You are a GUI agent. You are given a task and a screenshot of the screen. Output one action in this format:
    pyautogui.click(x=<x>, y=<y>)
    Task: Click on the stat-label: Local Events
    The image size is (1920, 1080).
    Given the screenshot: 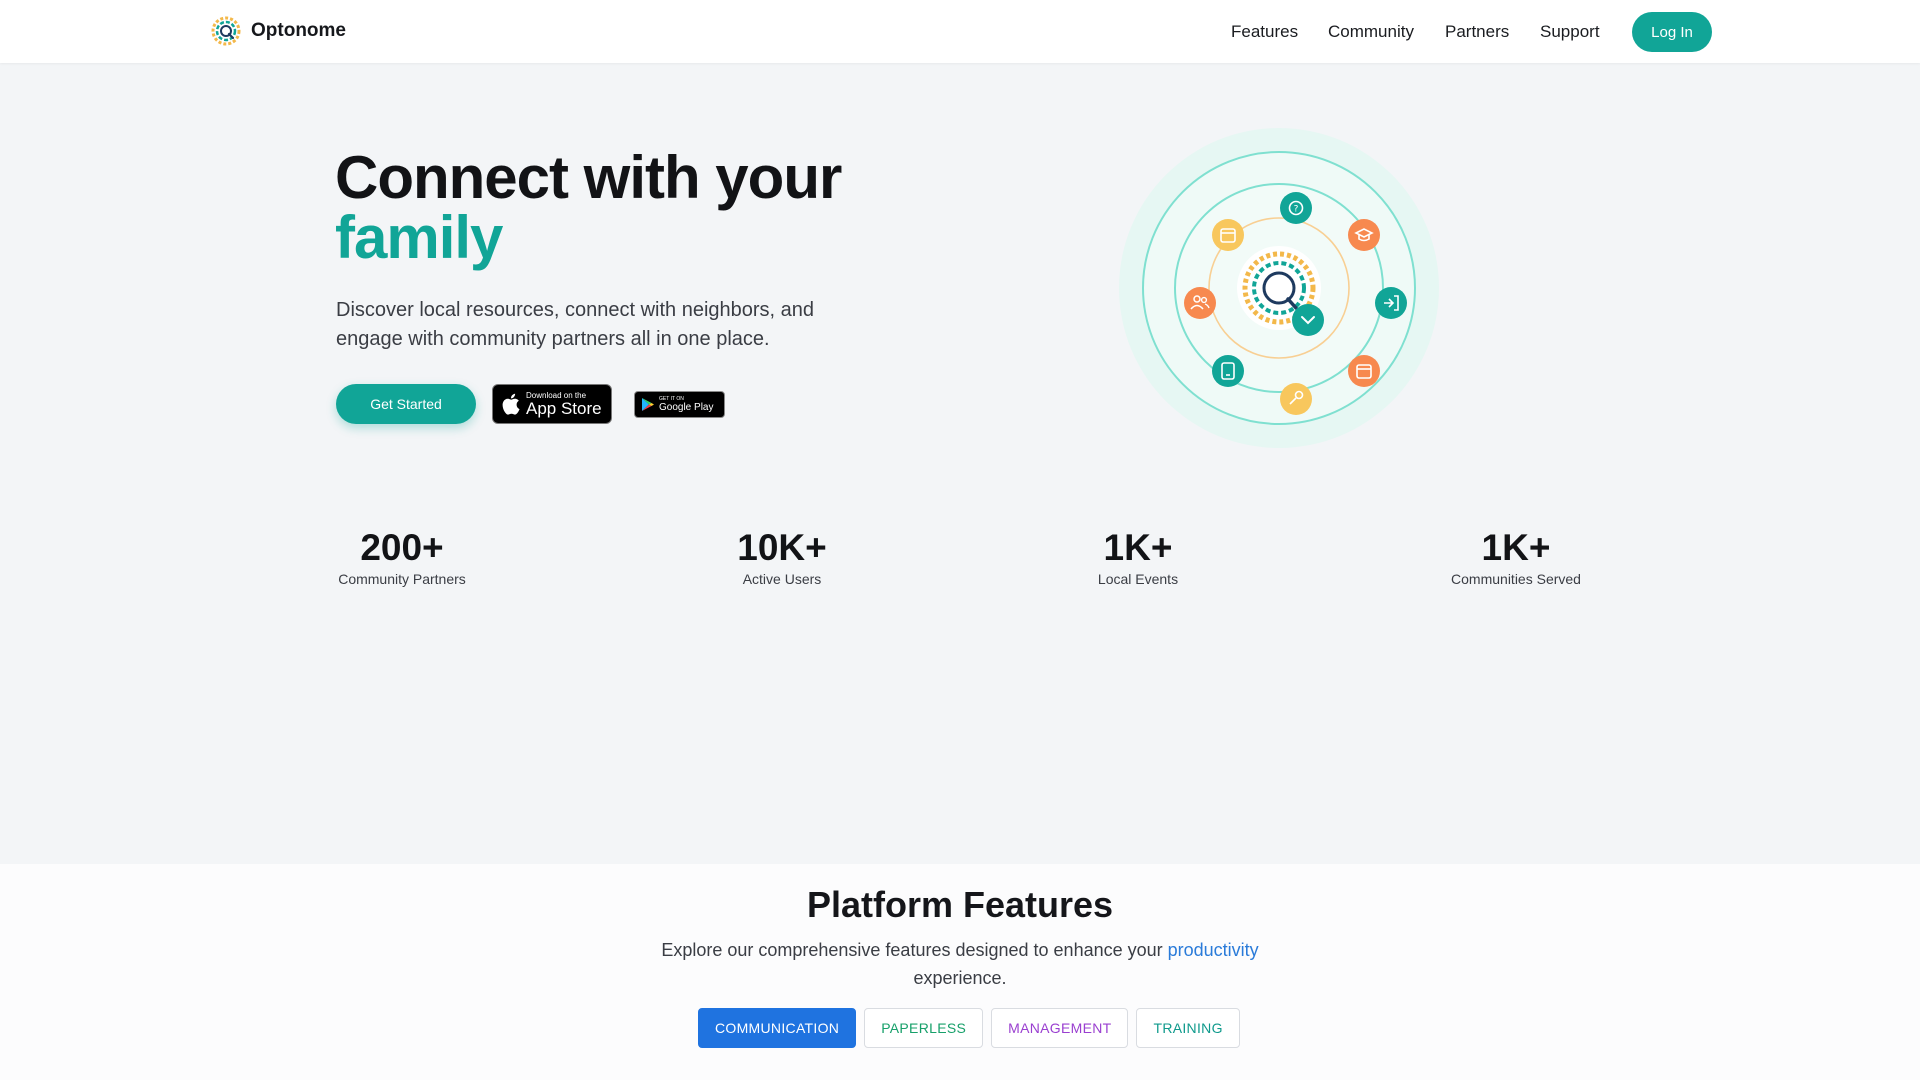 What is the action you would take?
    pyautogui.click(x=1138, y=579)
    